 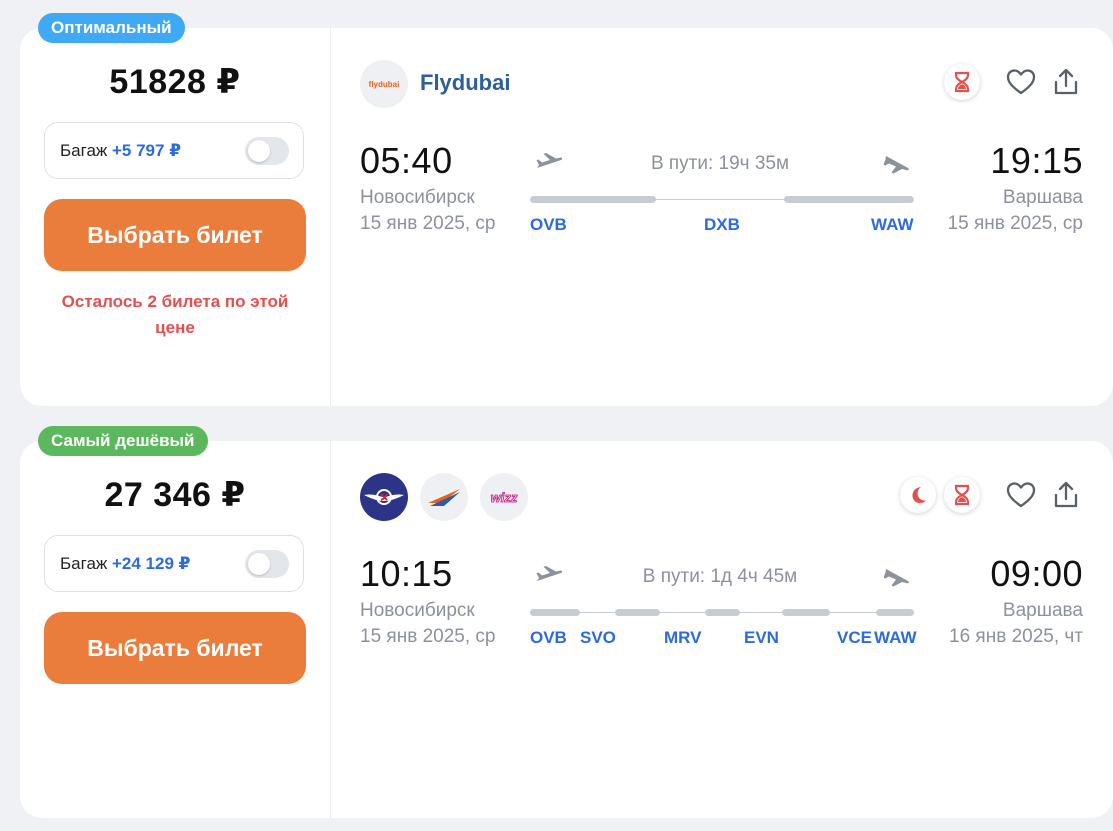 What do you see at coordinates (722, 224) in the screenshot?
I see `airport-code: DXB` at bounding box center [722, 224].